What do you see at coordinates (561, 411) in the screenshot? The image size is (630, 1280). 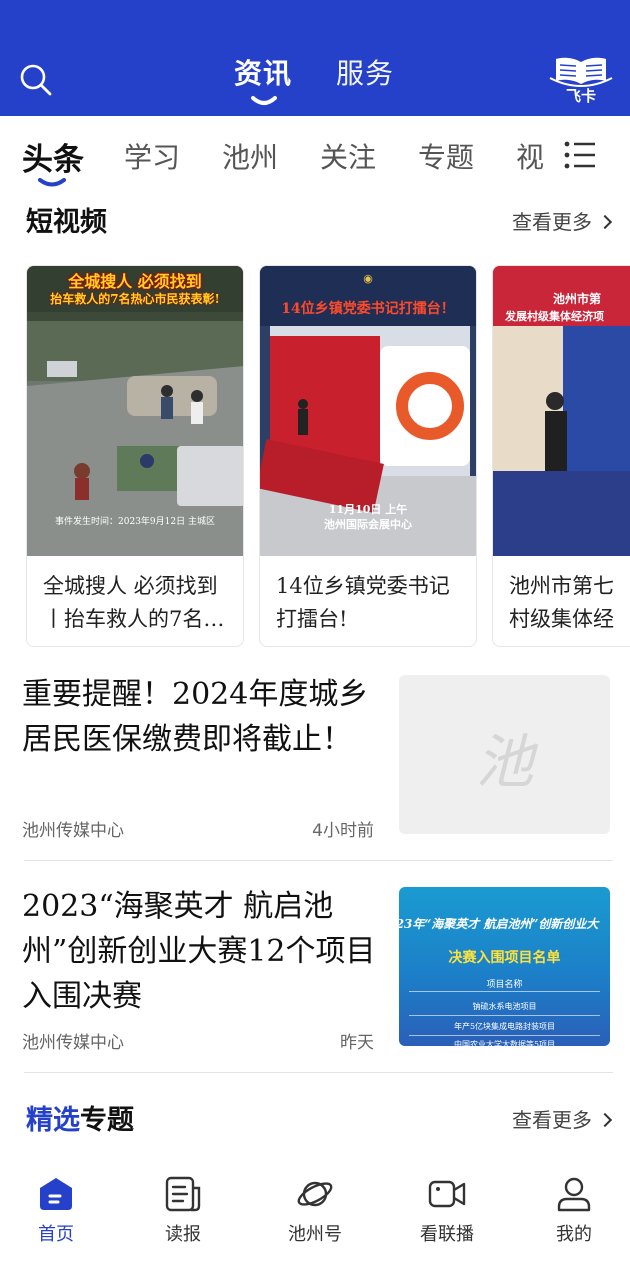 I see `video-thumbnail: 池州市第 发展村级集体经济项` at bounding box center [561, 411].